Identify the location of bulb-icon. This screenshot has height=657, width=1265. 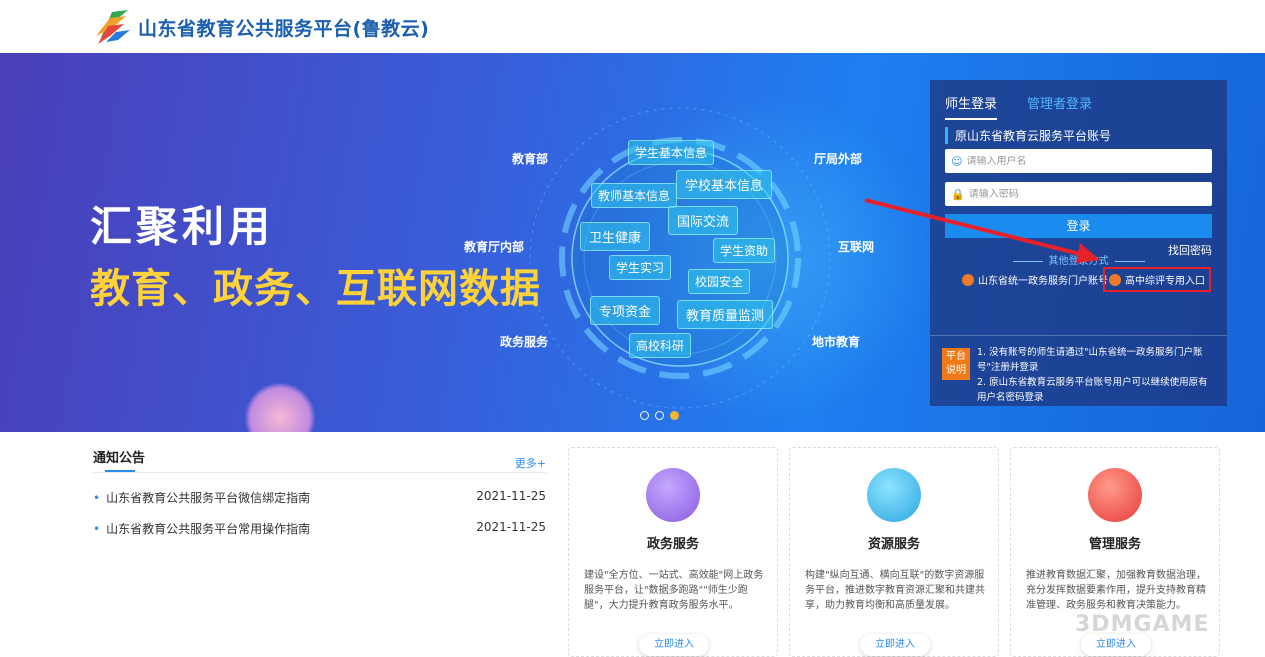
(1115, 495).